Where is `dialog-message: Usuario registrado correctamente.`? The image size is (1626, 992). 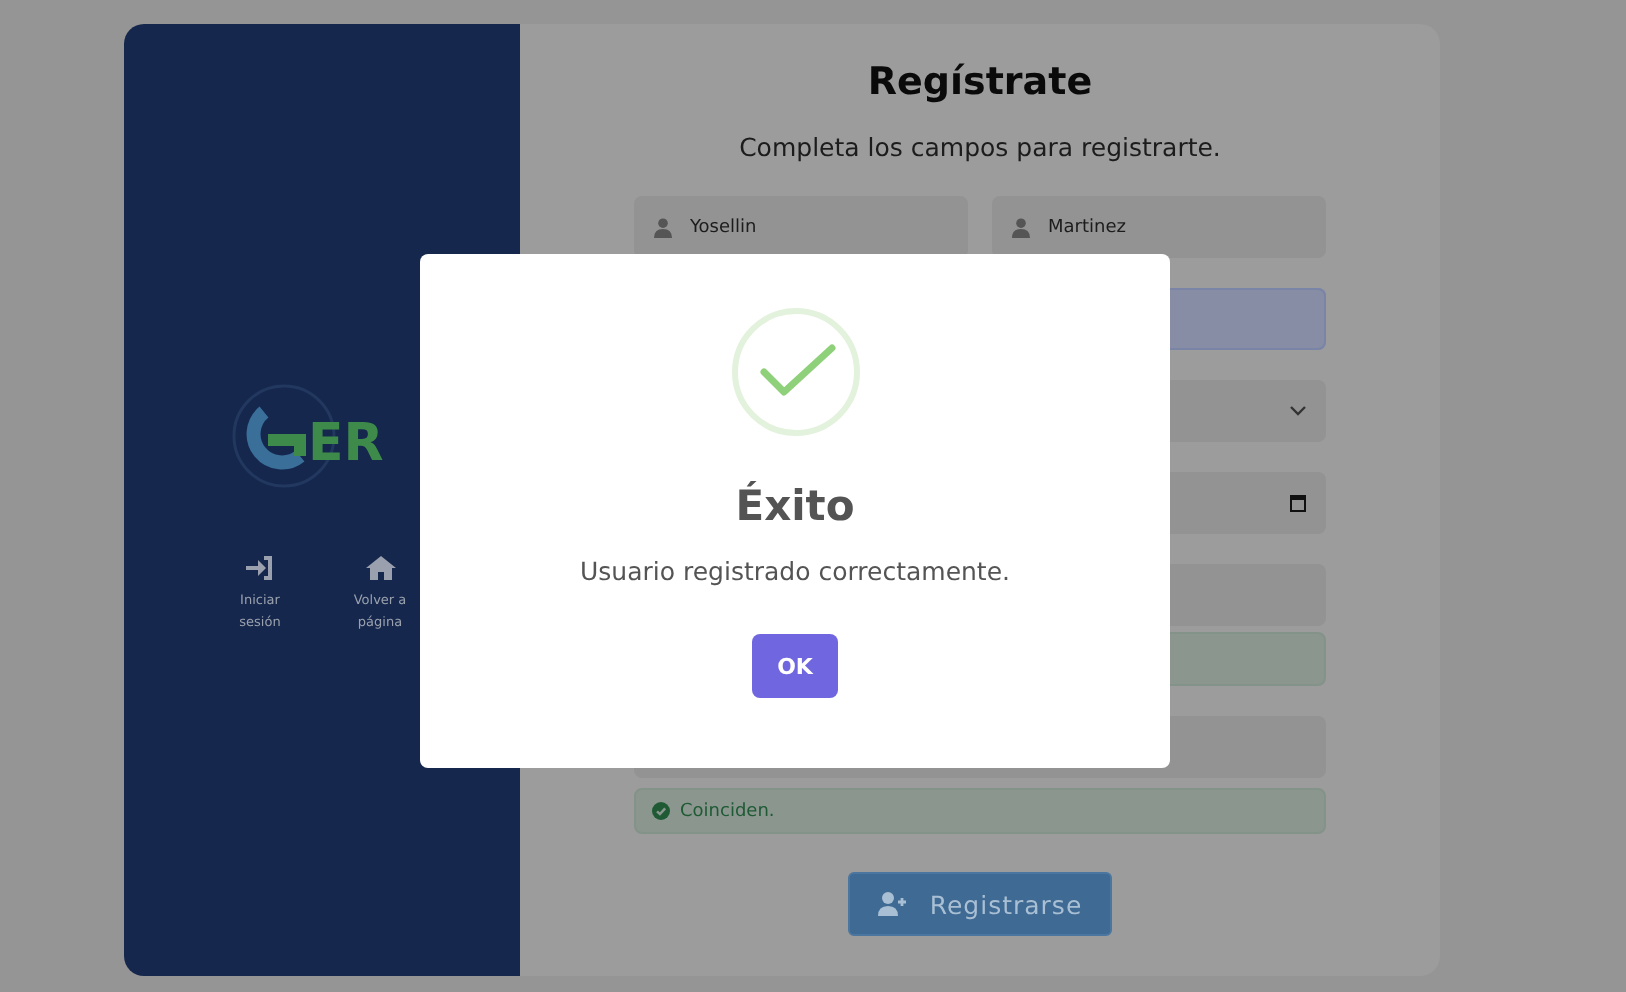 dialog-message: Usuario registrado correctamente. is located at coordinates (795, 572).